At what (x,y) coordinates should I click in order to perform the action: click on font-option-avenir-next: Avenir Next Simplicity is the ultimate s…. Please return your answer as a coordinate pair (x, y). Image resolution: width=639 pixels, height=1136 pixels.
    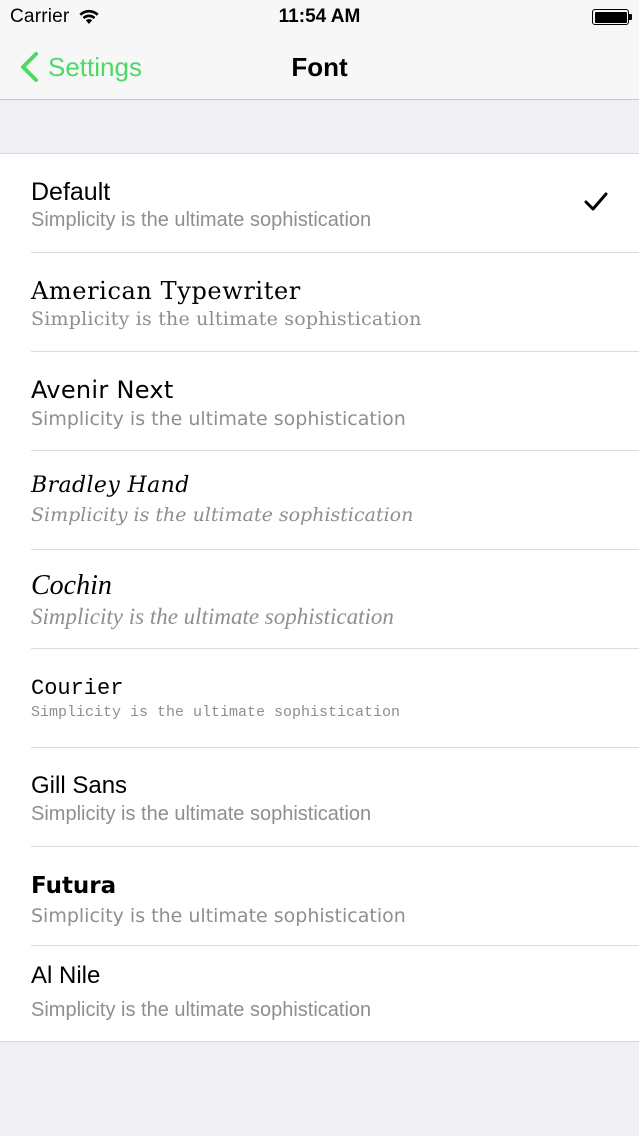
    Looking at the image, I should click on (319, 401).